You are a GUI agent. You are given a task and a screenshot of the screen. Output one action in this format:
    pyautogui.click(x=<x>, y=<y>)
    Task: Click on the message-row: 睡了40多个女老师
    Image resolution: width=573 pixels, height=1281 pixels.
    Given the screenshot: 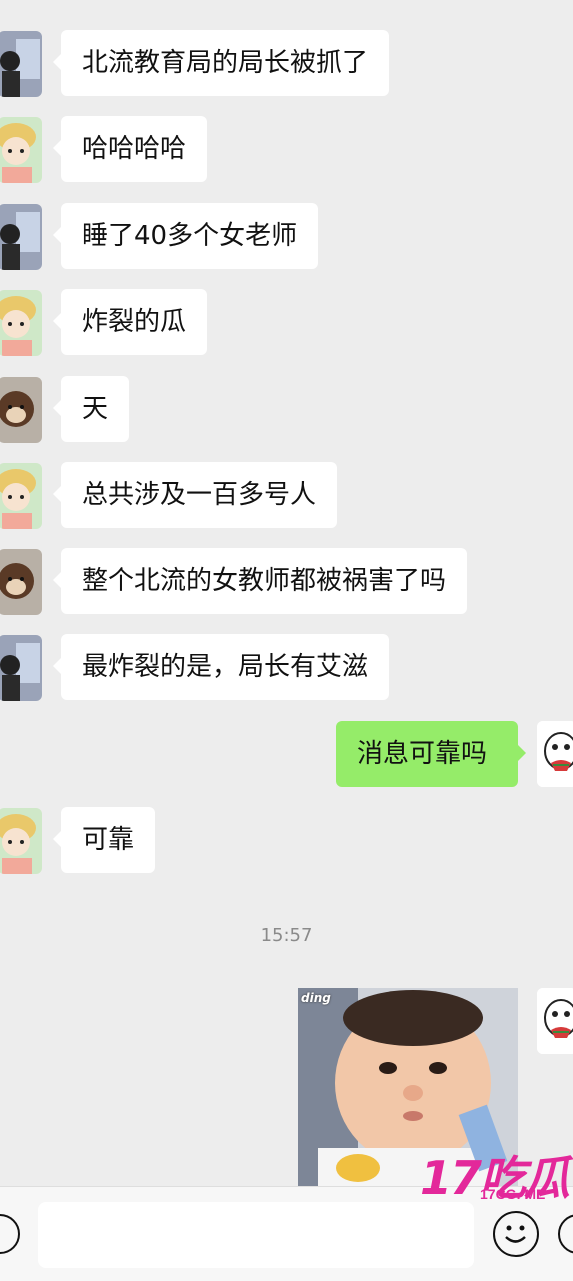 What is the action you would take?
    pyautogui.click(x=286, y=237)
    